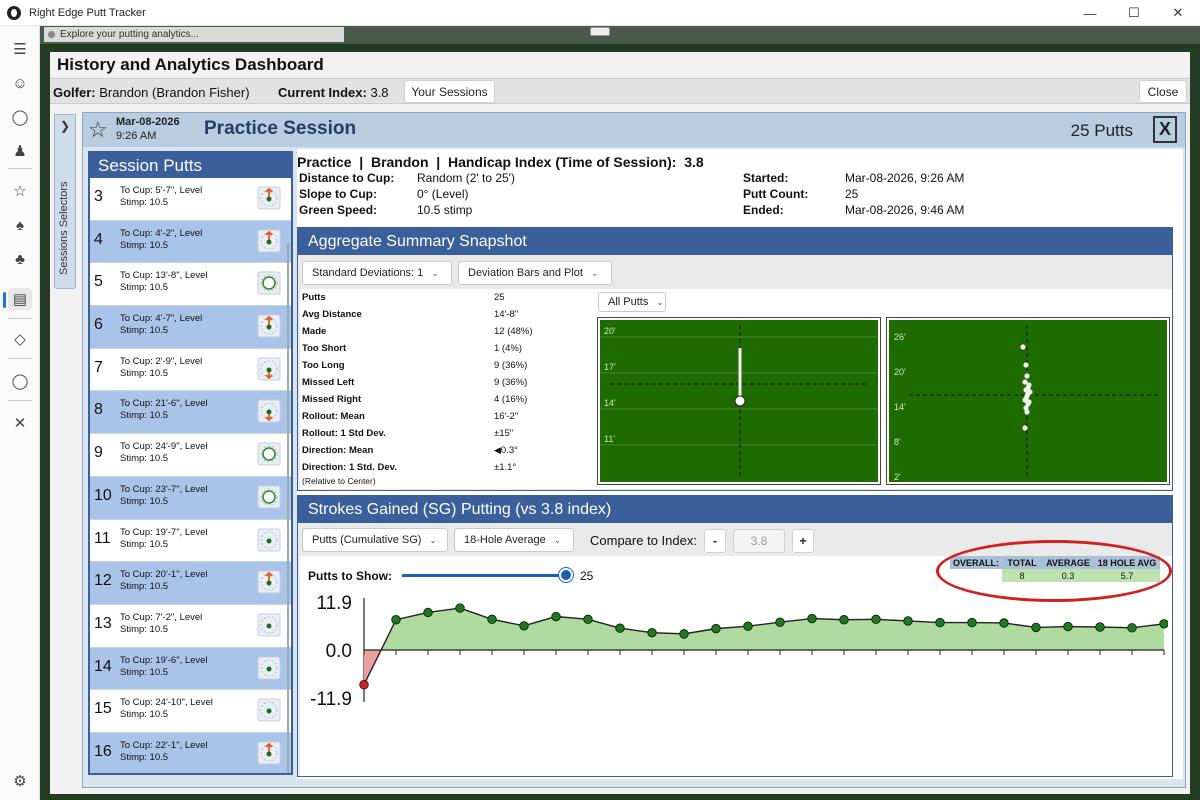  Describe the element at coordinates (1090, 13) in the screenshot. I see `minimize-icon: —` at that location.